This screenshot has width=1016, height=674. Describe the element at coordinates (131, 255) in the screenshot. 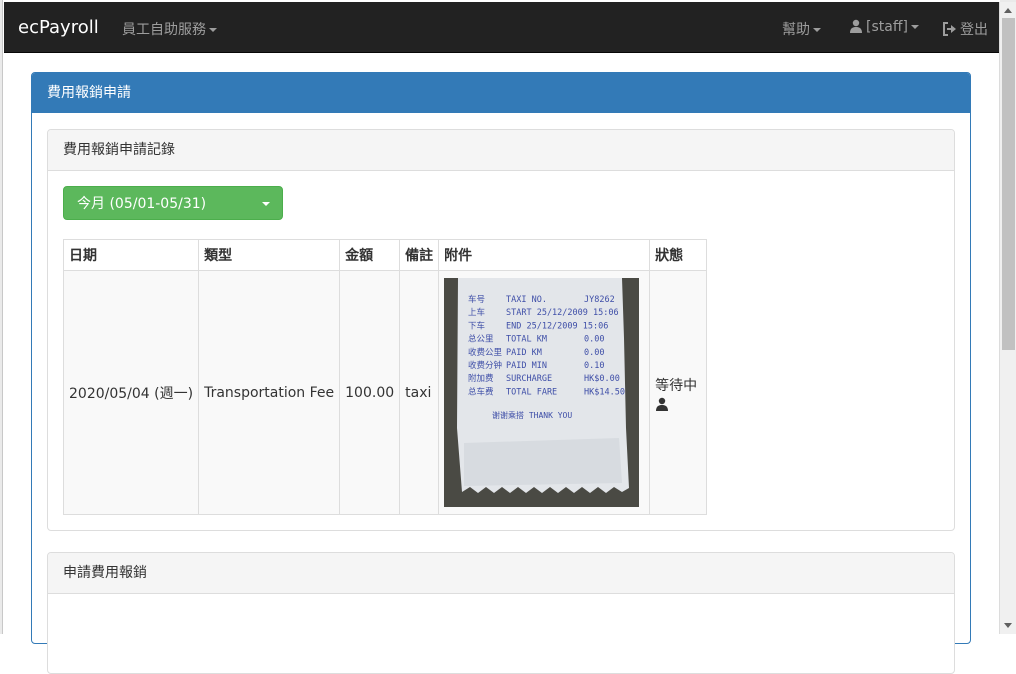

I see `col-date: 日期` at that location.